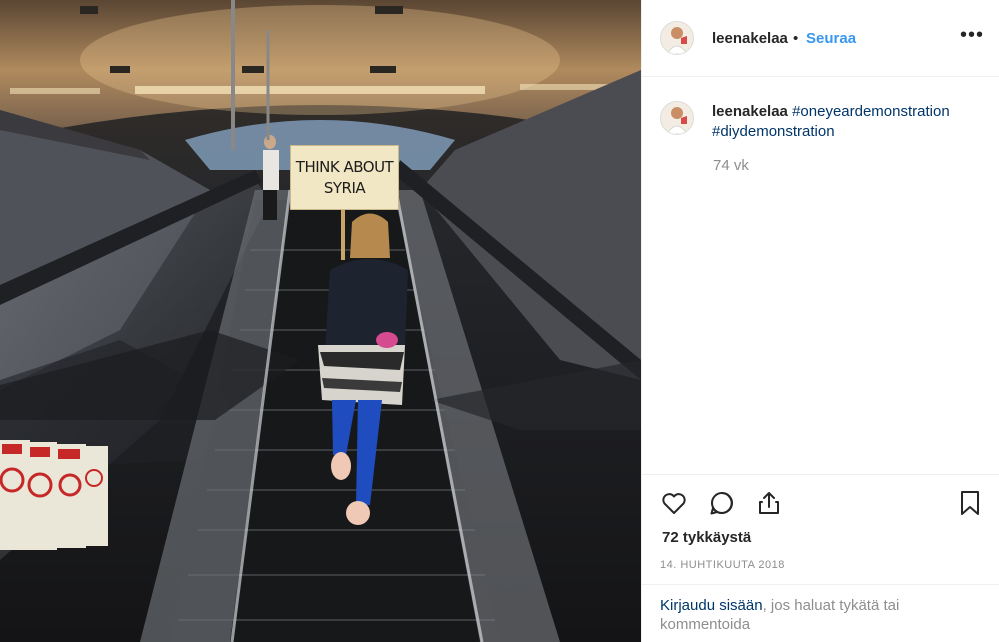  What do you see at coordinates (344, 187) in the screenshot?
I see `sign-line-2: SYRIA` at bounding box center [344, 187].